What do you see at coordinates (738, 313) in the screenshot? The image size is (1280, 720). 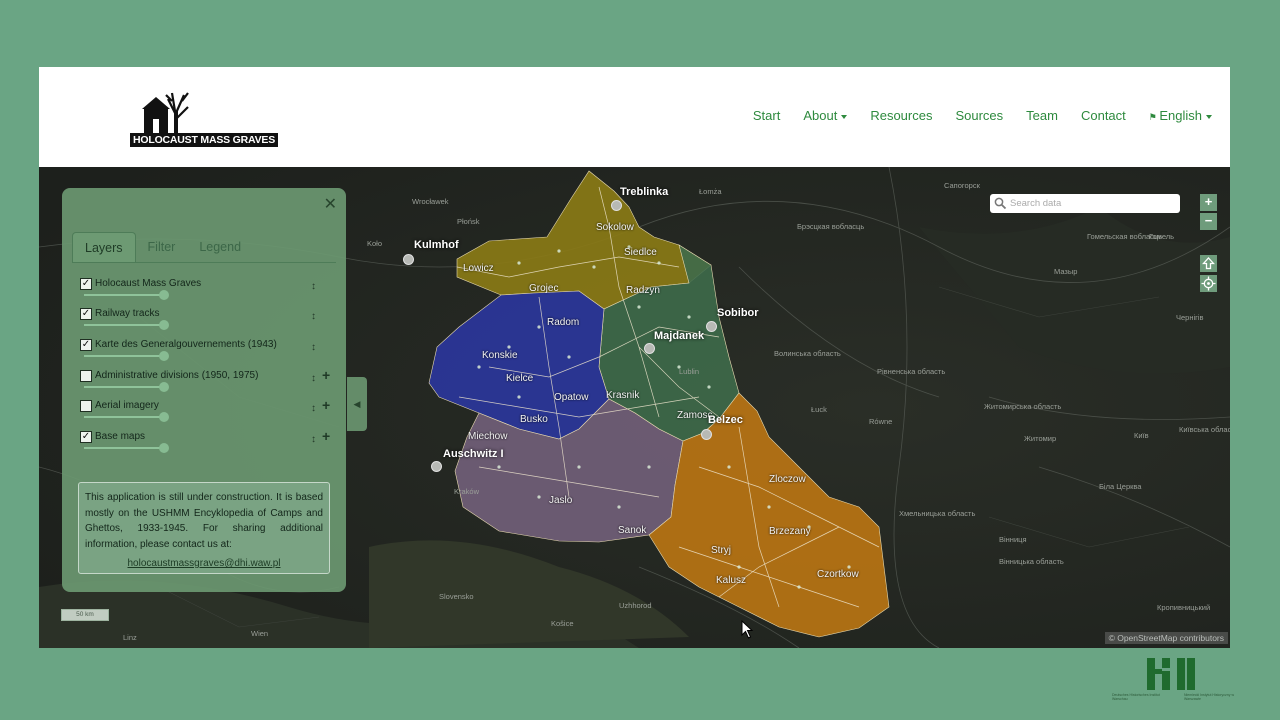 I see `camp-label: Sobibor` at bounding box center [738, 313].